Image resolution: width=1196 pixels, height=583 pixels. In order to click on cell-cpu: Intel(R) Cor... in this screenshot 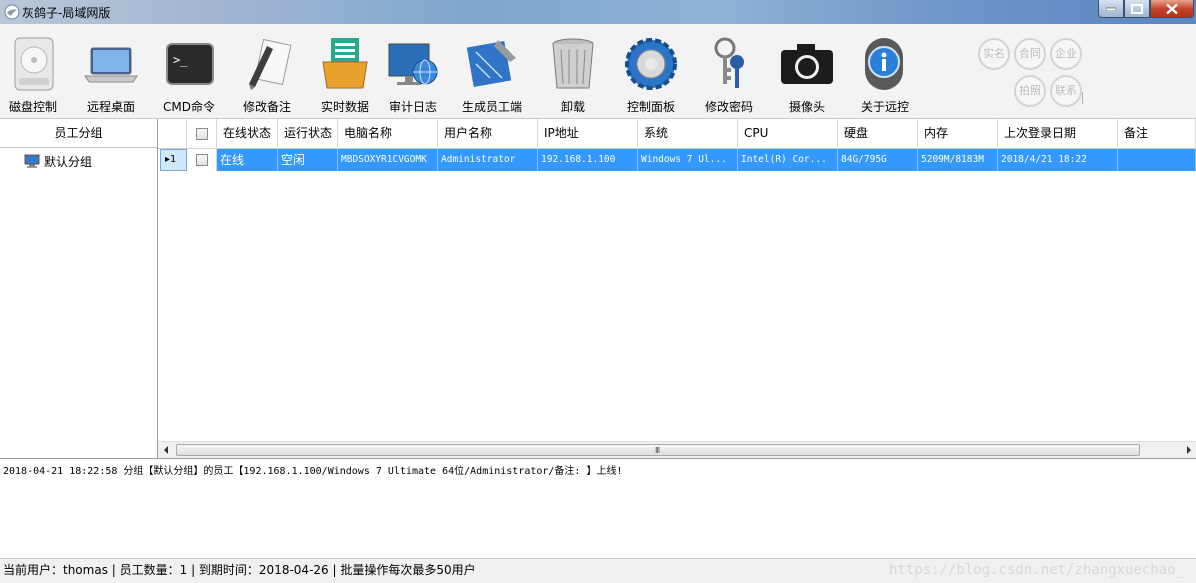, I will do `click(788, 160)`.